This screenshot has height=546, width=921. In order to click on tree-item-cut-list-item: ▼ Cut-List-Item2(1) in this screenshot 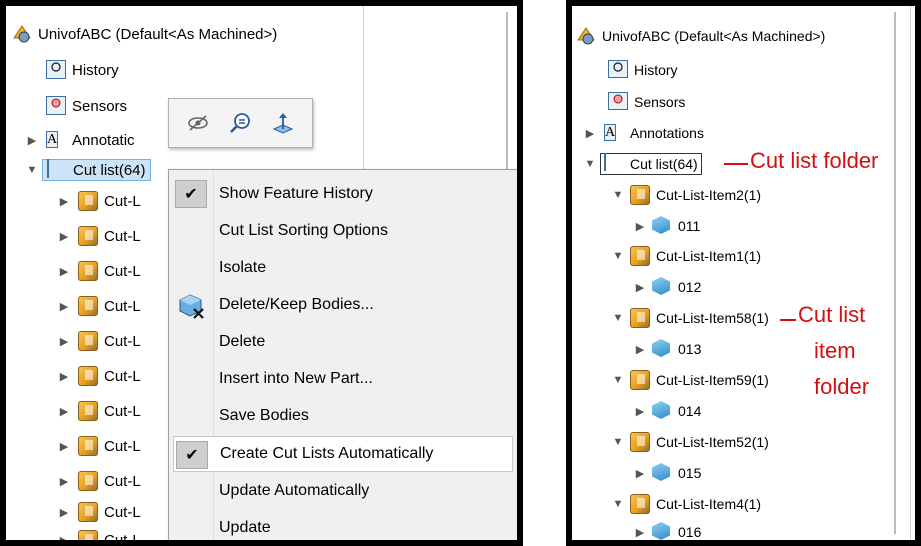, I will do `click(686, 195)`.